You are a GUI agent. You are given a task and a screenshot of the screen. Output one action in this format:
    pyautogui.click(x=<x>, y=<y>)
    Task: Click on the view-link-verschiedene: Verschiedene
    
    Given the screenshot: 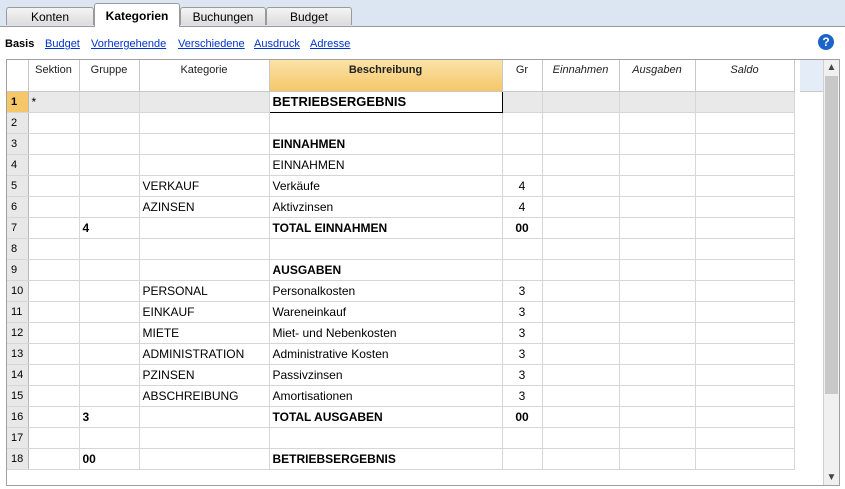 What is the action you would take?
    pyautogui.click(x=211, y=44)
    